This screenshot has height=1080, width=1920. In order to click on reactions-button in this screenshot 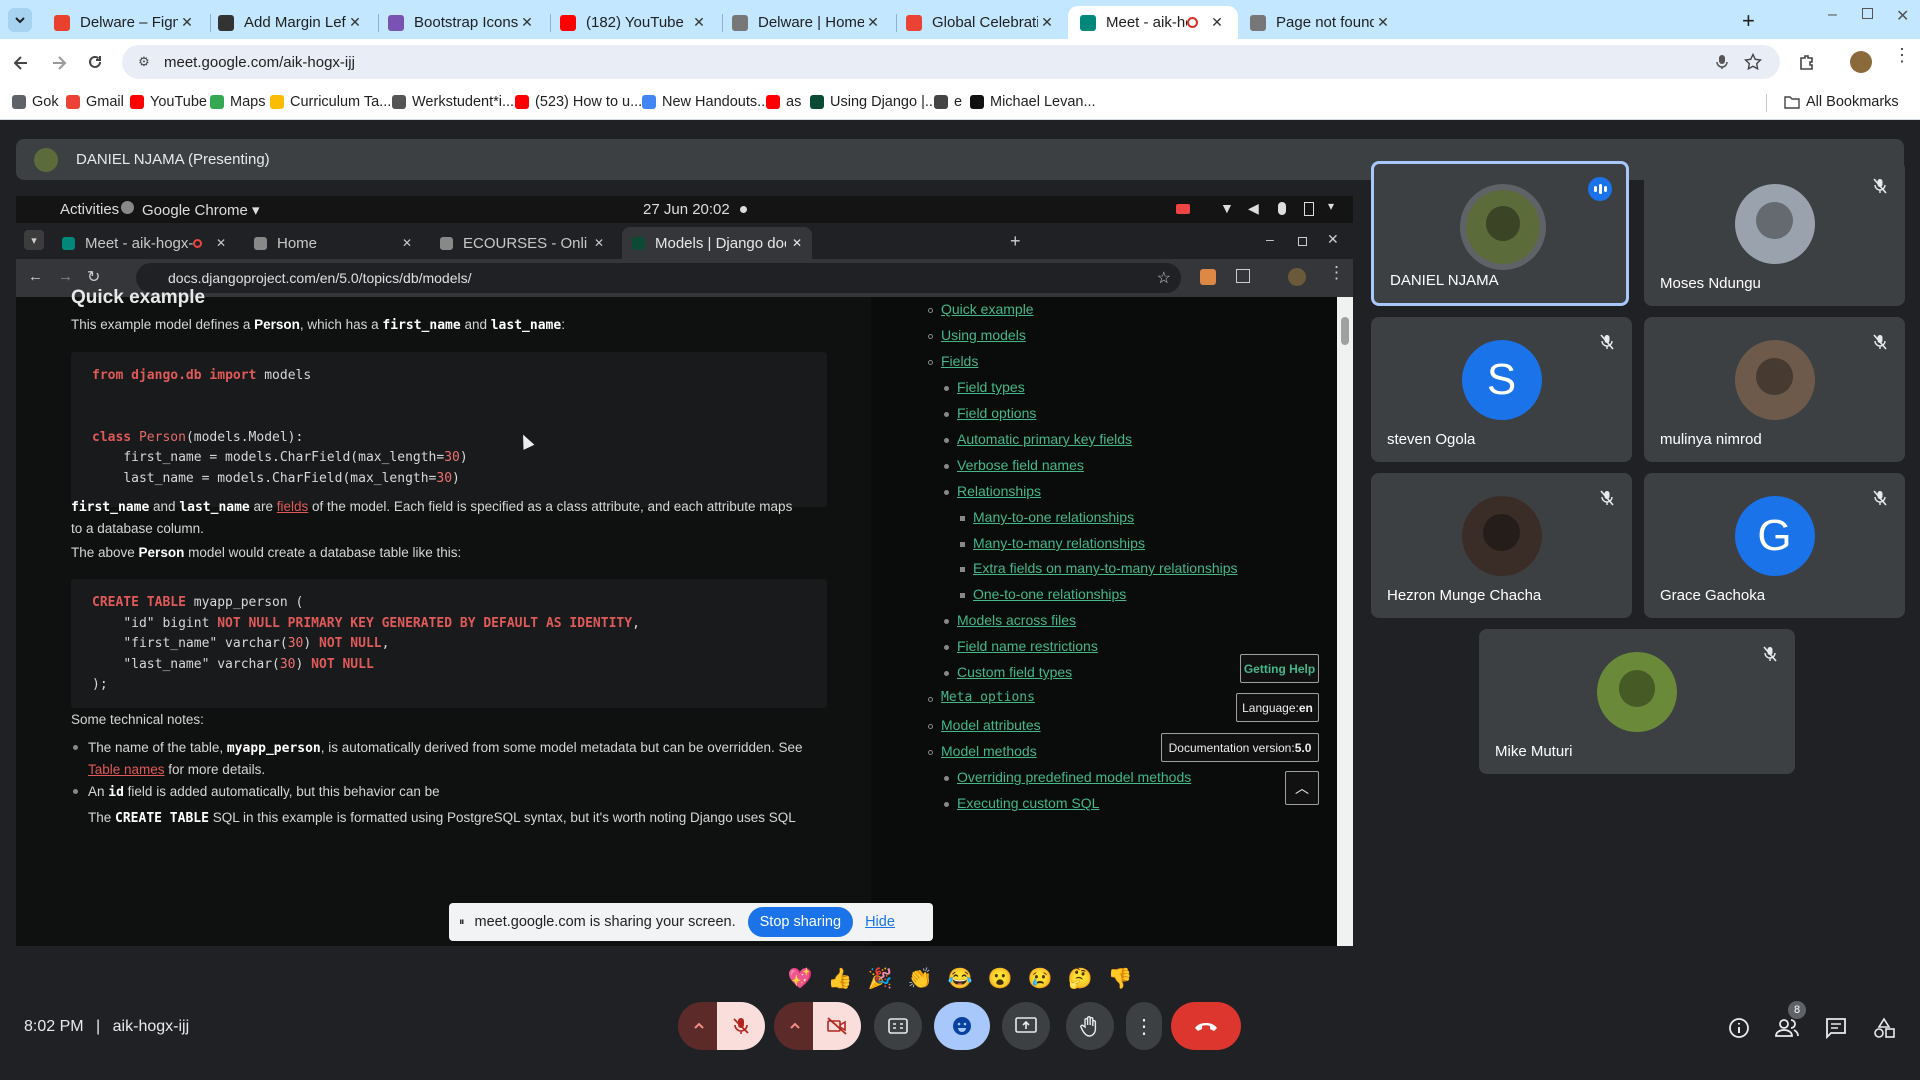, I will do `click(962, 1026)`.